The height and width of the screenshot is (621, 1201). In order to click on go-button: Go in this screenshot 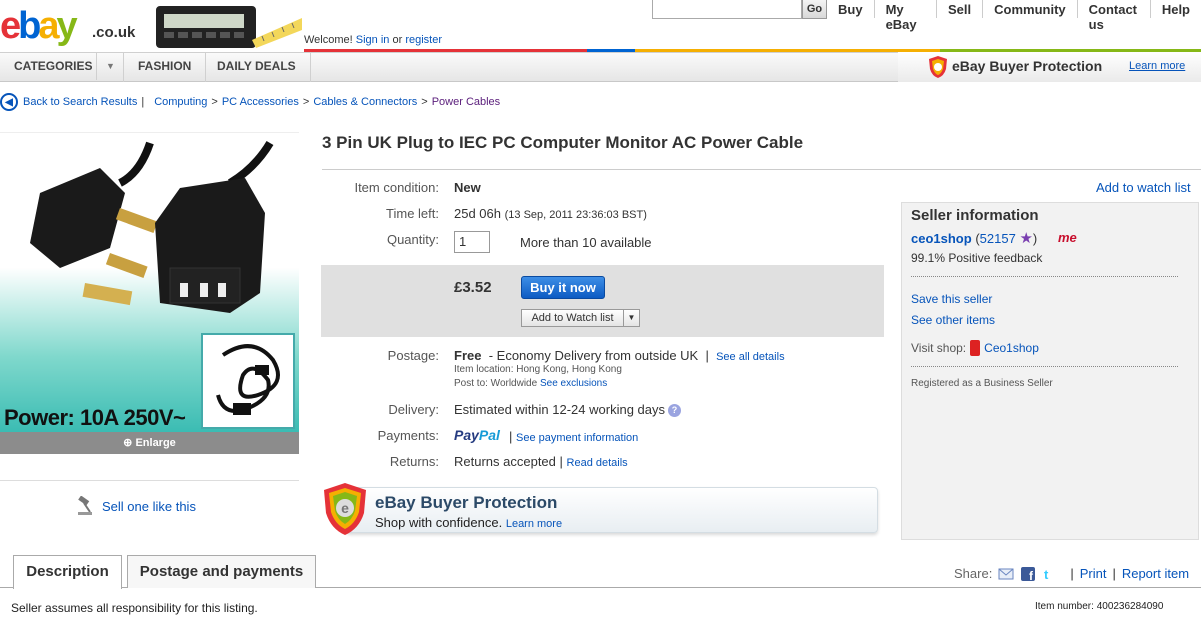, I will do `click(814, 9)`.